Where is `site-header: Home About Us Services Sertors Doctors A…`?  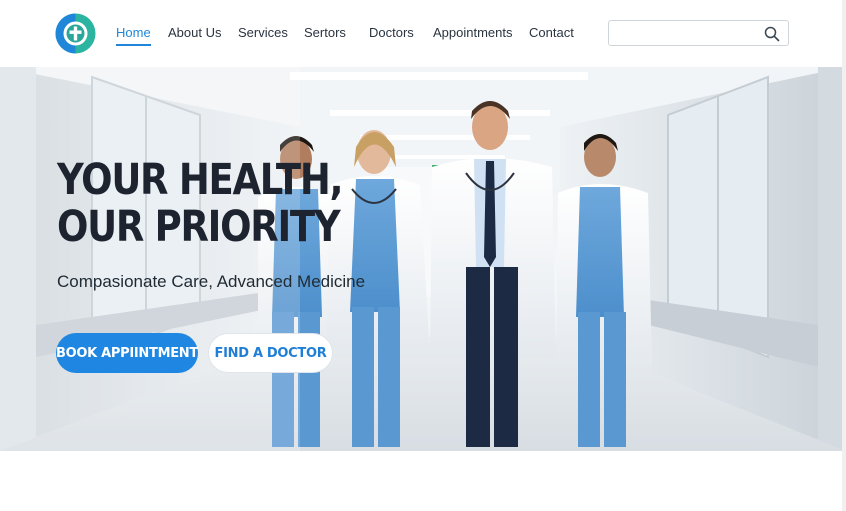
site-header: Home About Us Services Sertors Doctors A… is located at coordinates (423, 33).